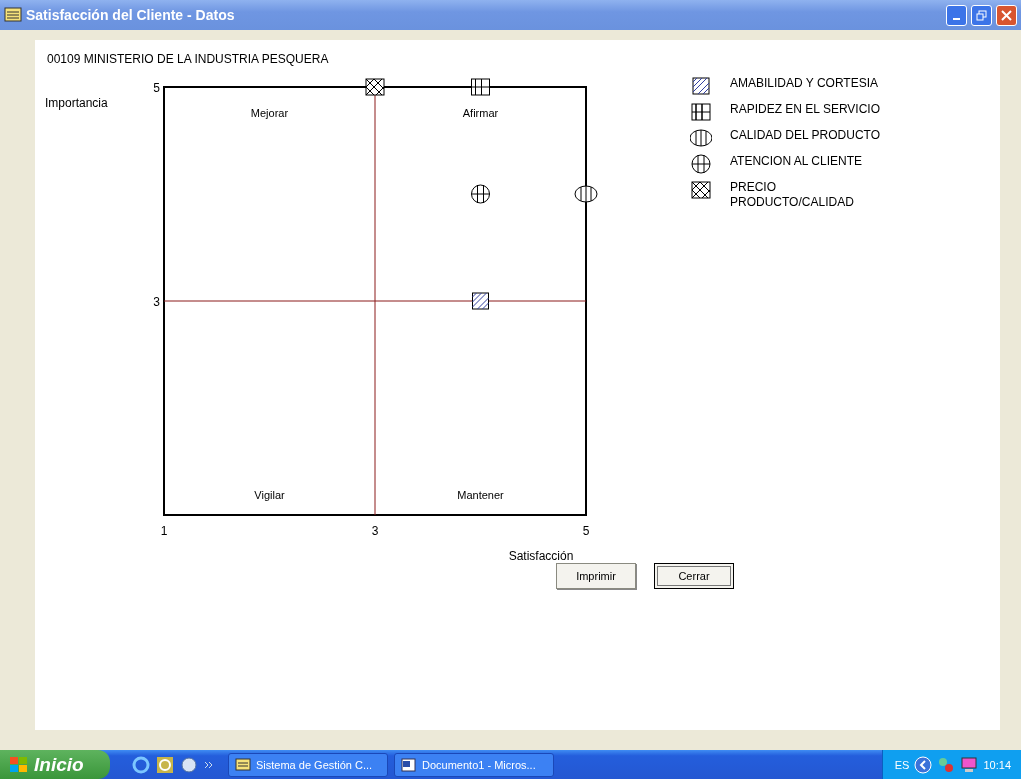  I want to click on monitor-icon, so click(969, 764).